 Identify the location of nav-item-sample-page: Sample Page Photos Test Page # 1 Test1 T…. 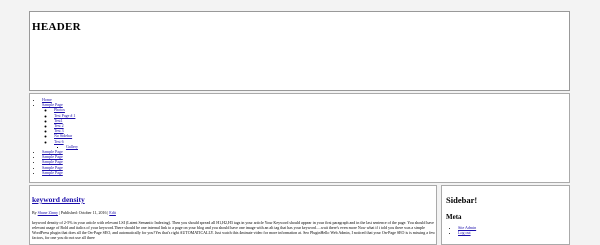
(60, 125).